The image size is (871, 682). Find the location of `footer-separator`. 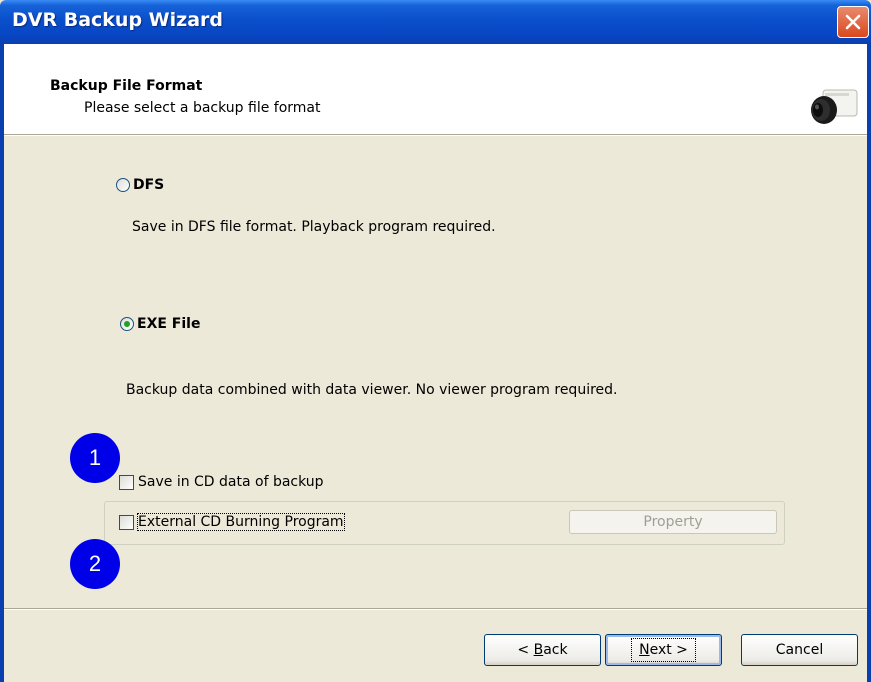

footer-separator is located at coordinates (435, 609).